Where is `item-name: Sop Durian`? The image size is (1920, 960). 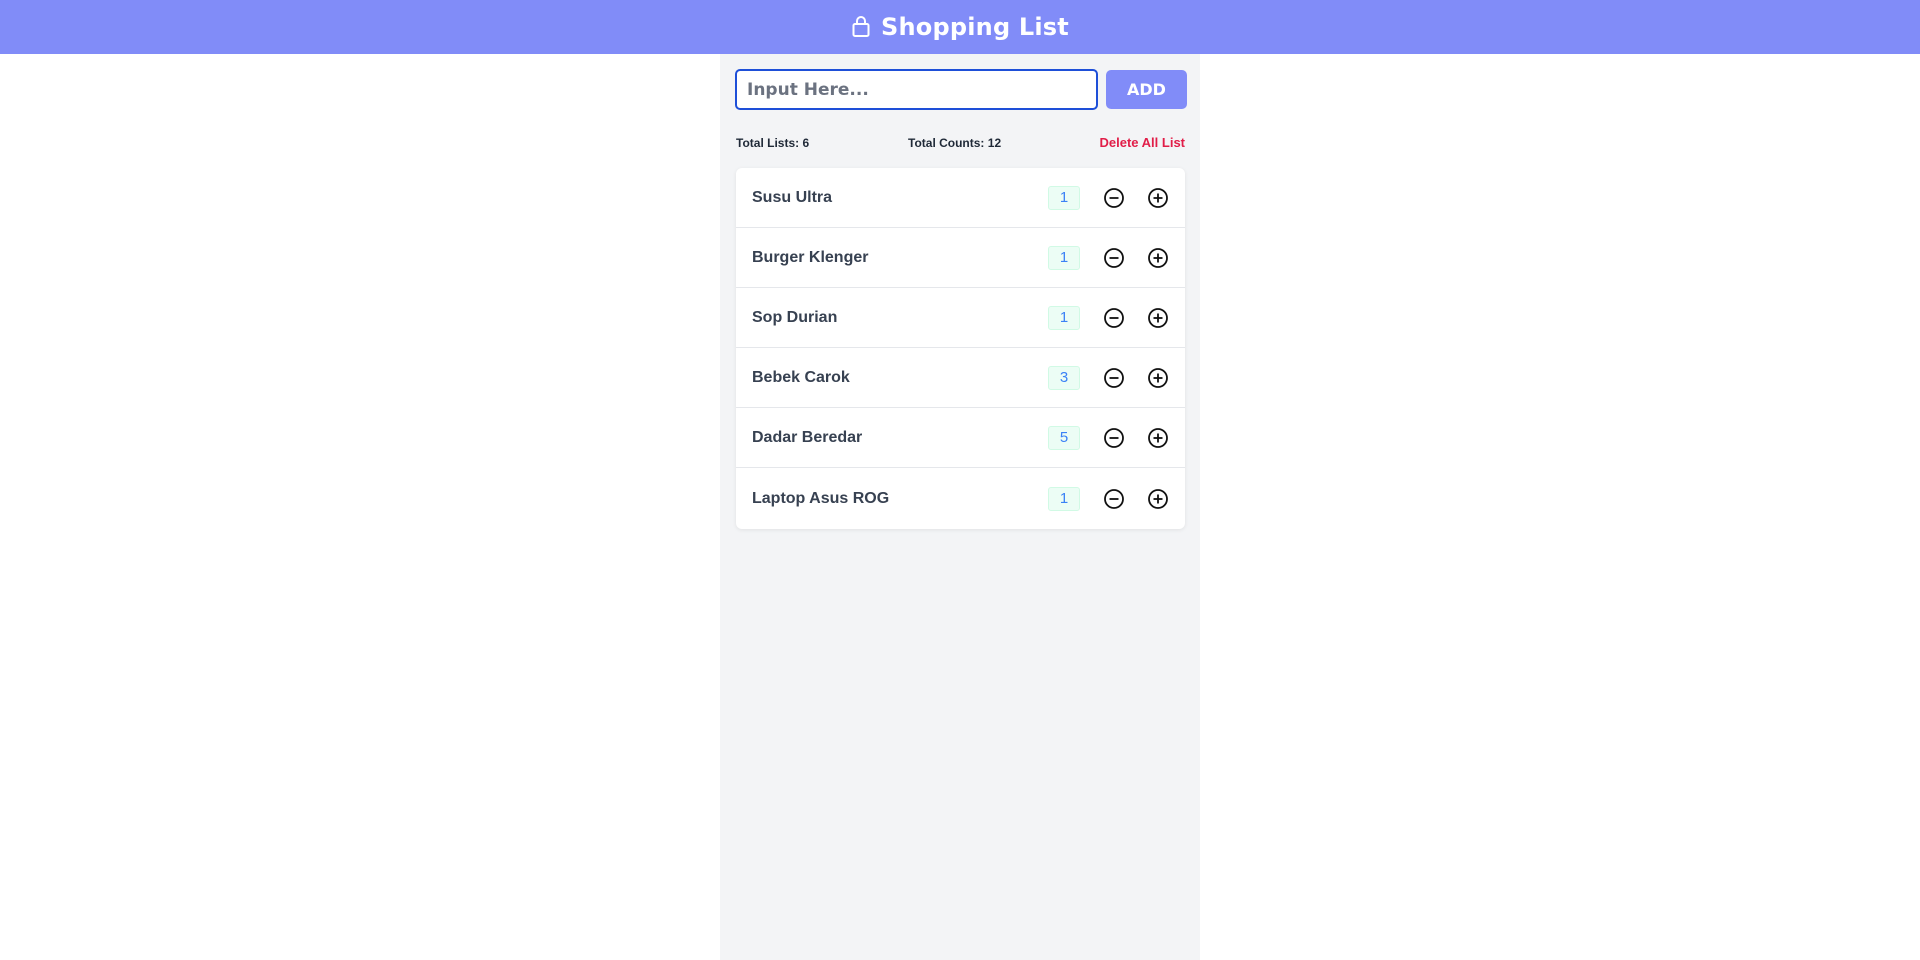 item-name: Sop Durian is located at coordinates (795, 317).